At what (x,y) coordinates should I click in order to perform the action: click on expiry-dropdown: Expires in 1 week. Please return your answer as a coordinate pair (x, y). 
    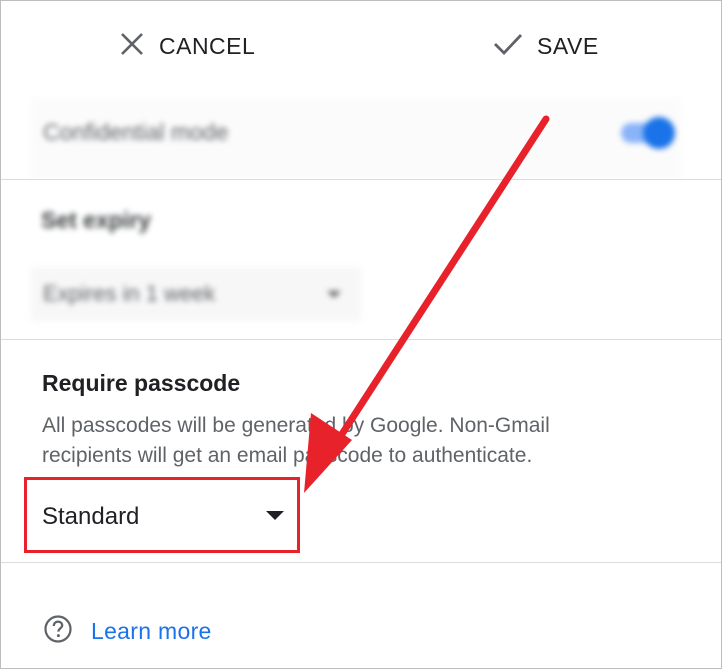
    Looking at the image, I should click on (196, 294).